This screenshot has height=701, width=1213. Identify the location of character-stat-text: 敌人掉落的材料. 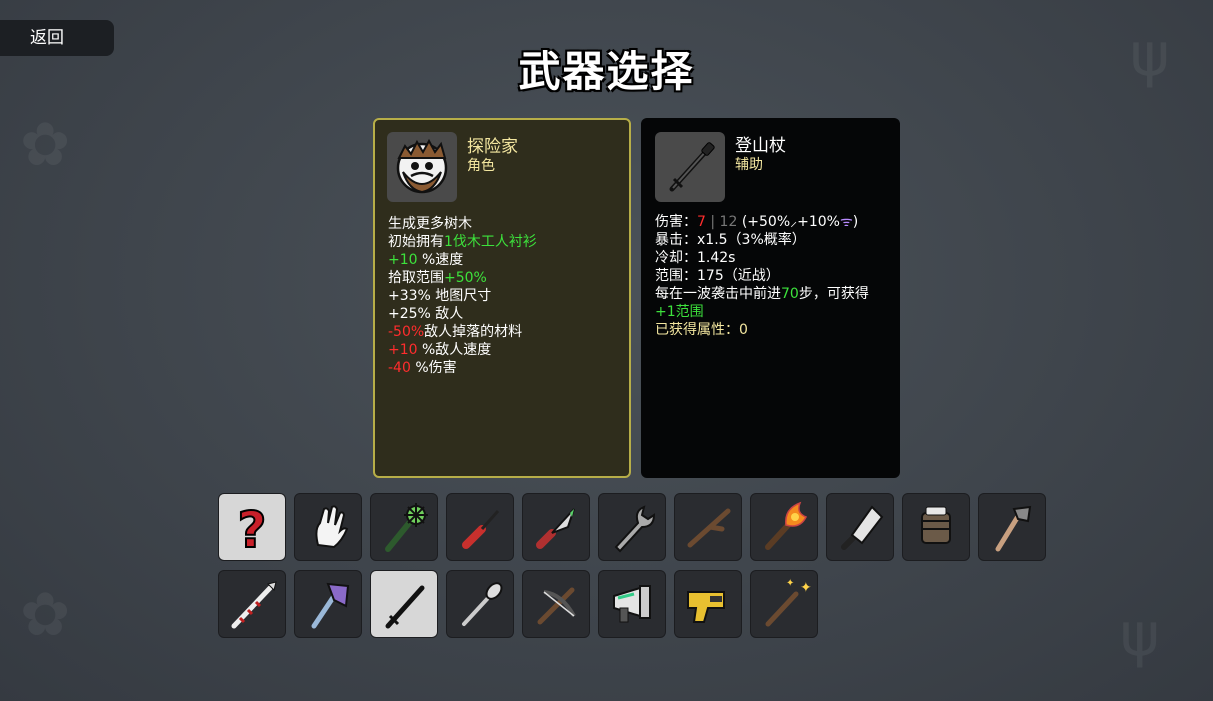
(473, 332).